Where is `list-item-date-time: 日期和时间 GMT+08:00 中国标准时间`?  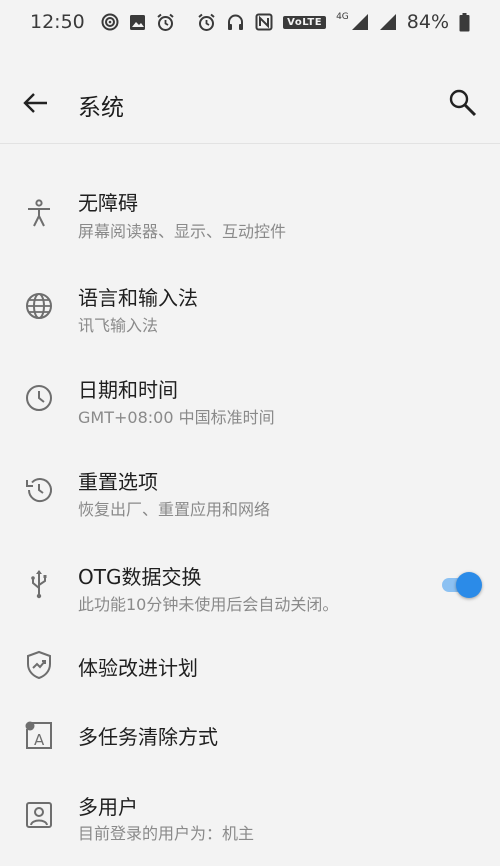 list-item-date-time: 日期和时间 GMT+08:00 中国标准时间 is located at coordinates (250, 404).